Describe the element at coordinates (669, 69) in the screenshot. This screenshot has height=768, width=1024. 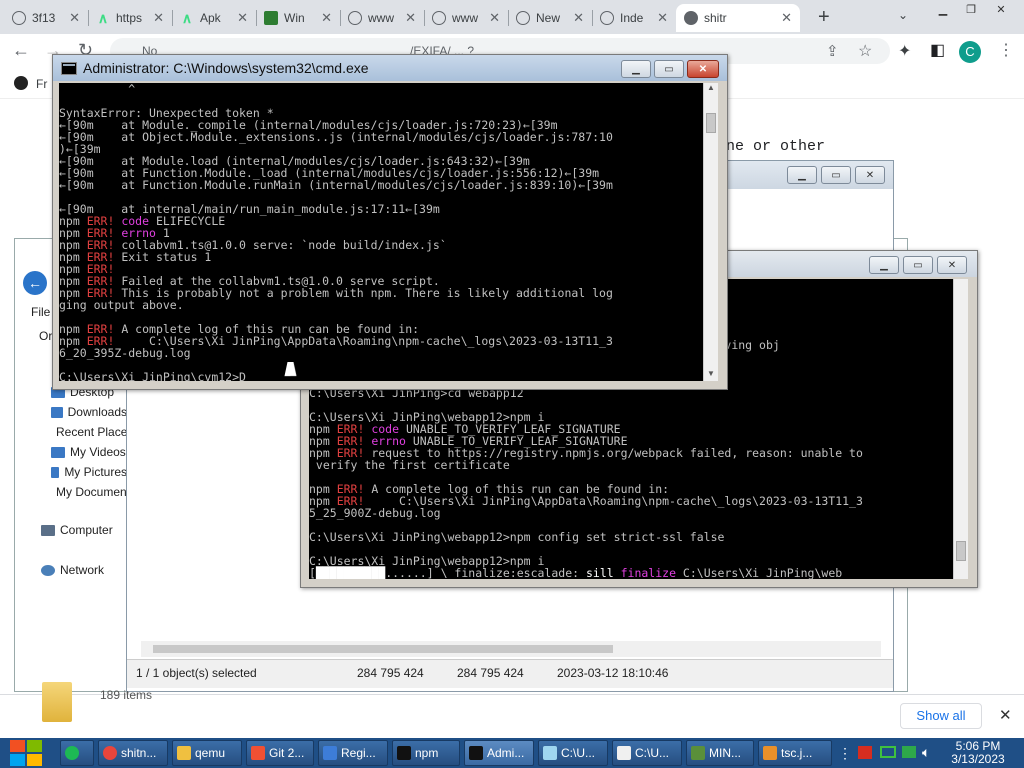
I see `cmd-admin-maximize-button: ▭` at that location.